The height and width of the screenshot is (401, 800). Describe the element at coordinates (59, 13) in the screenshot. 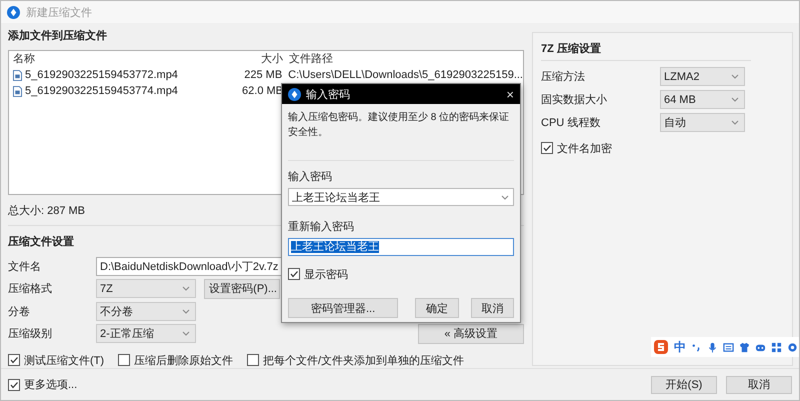

I see `window-title: 新建压缩文件` at that location.